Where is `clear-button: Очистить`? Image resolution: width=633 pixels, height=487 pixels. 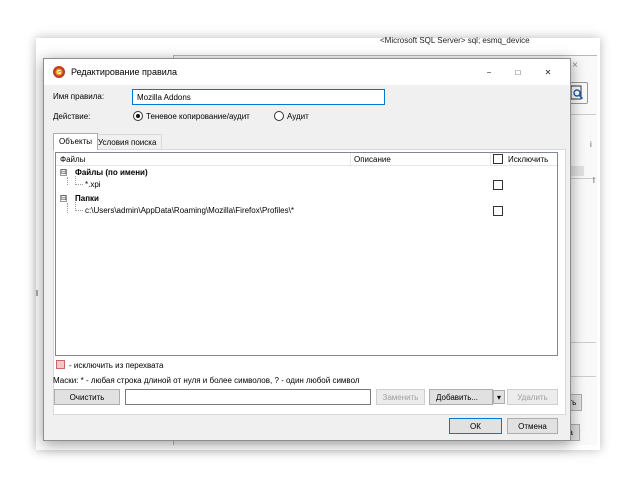
clear-button: Очистить is located at coordinates (87, 397).